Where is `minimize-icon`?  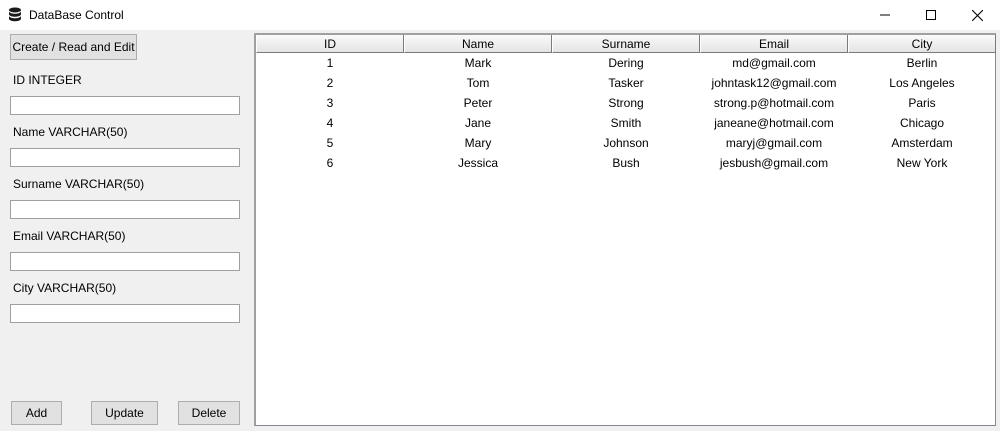 minimize-icon is located at coordinates (885, 15).